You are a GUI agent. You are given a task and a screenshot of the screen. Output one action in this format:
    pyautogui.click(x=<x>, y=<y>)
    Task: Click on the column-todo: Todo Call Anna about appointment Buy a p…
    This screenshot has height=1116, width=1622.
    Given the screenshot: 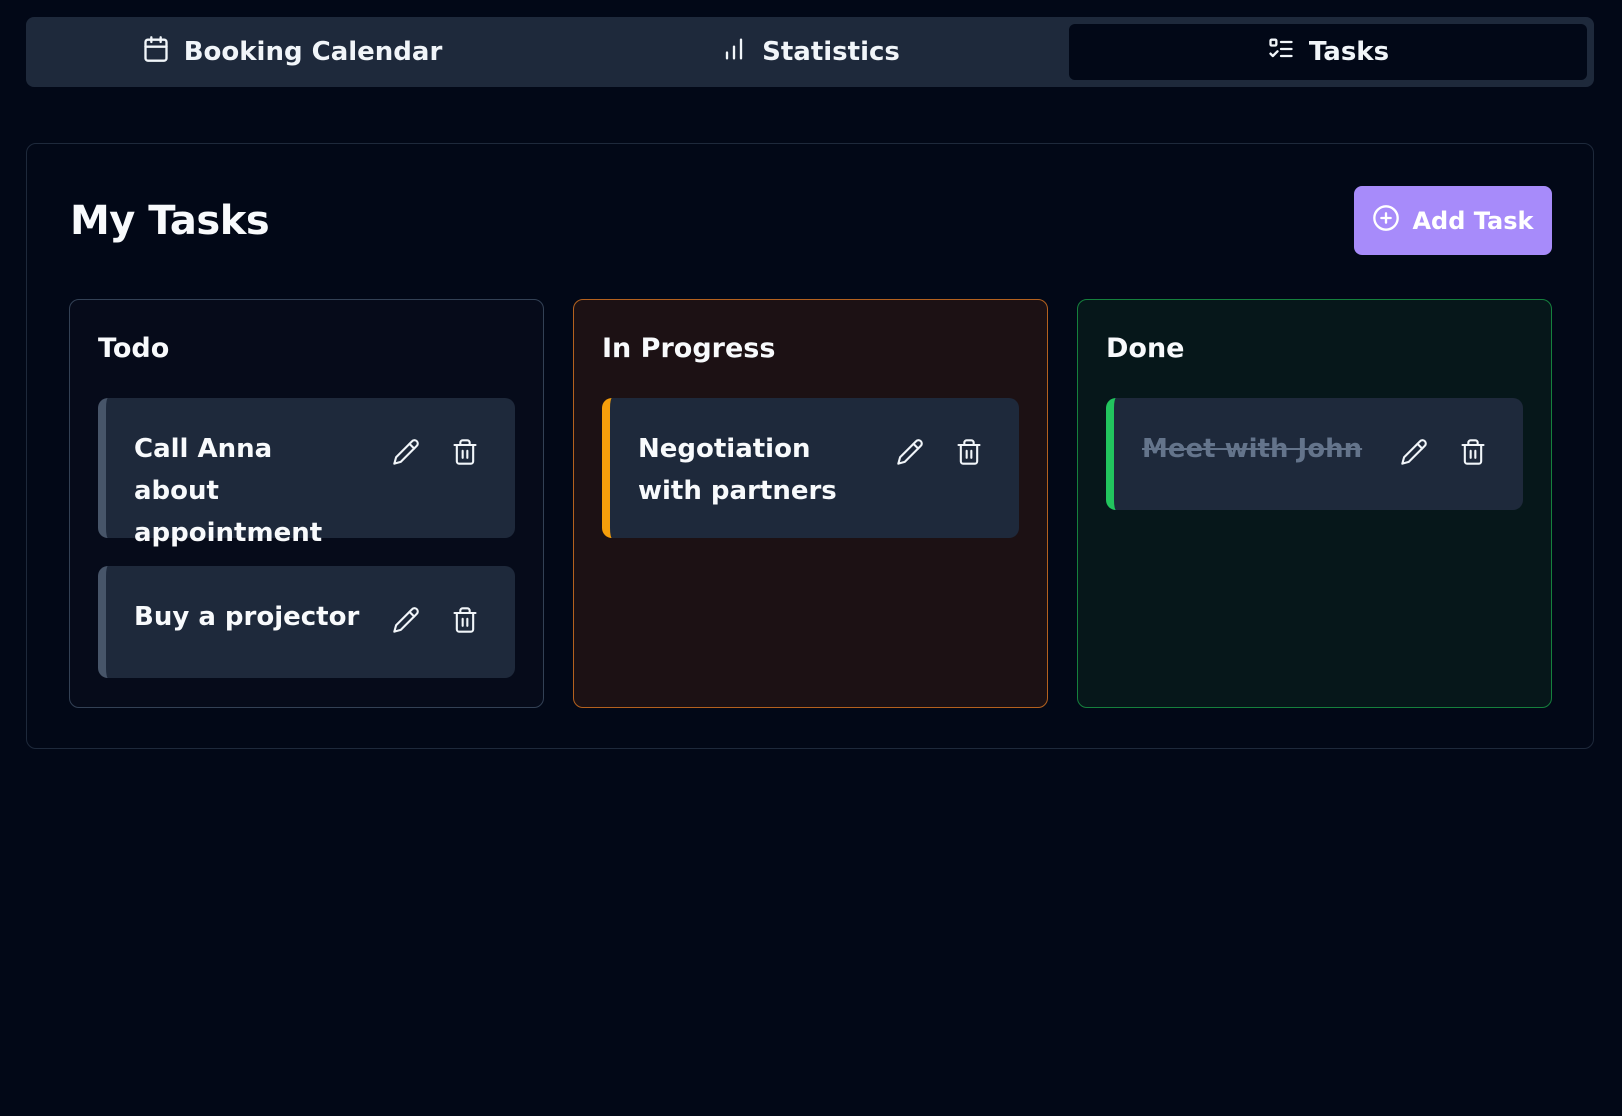 What is the action you would take?
    pyautogui.click(x=306, y=503)
    